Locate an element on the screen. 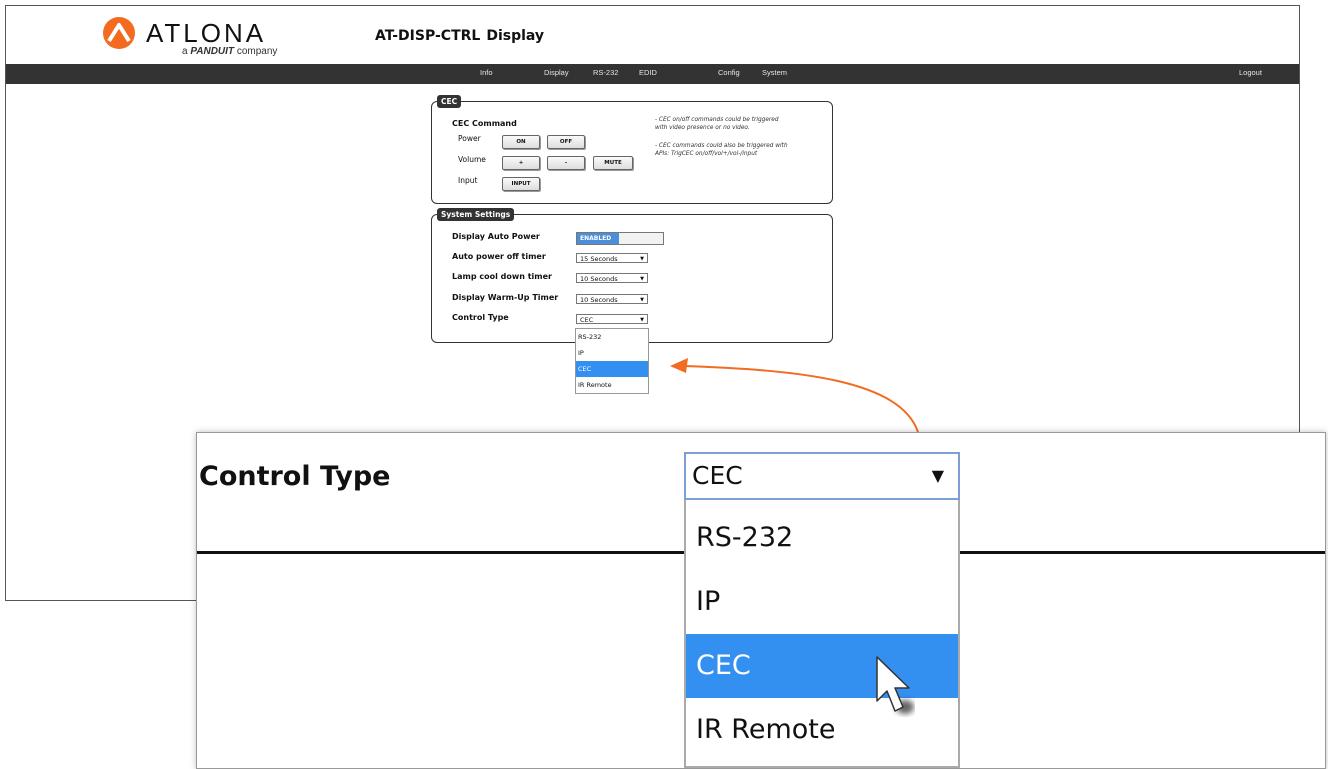 This screenshot has height=769, width=1328. control-type-select: CEC ▼ is located at coordinates (612, 319).